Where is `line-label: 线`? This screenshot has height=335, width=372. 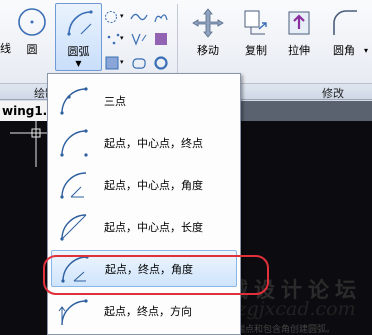
line-label: 线 is located at coordinates (5, 48).